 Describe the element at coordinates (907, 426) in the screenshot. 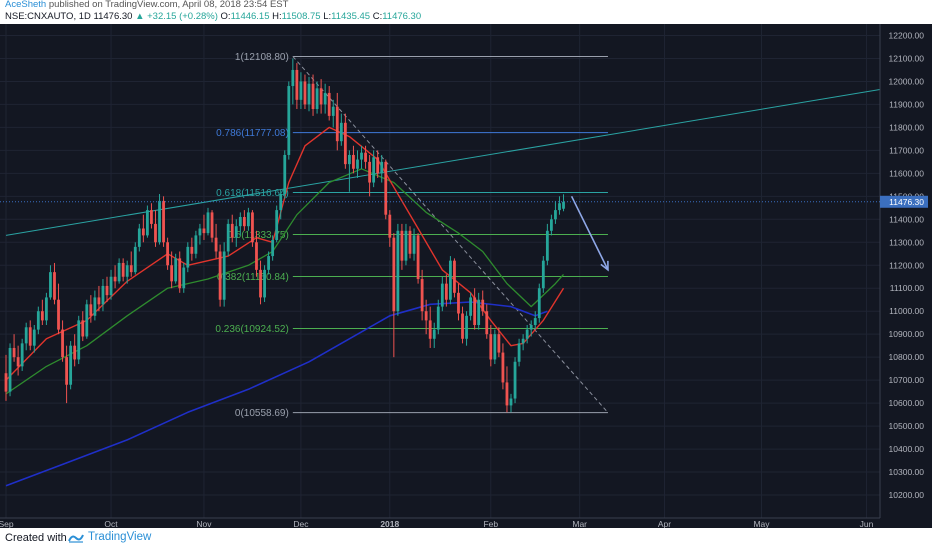

I see `y-tick-label: 10500.00` at that location.